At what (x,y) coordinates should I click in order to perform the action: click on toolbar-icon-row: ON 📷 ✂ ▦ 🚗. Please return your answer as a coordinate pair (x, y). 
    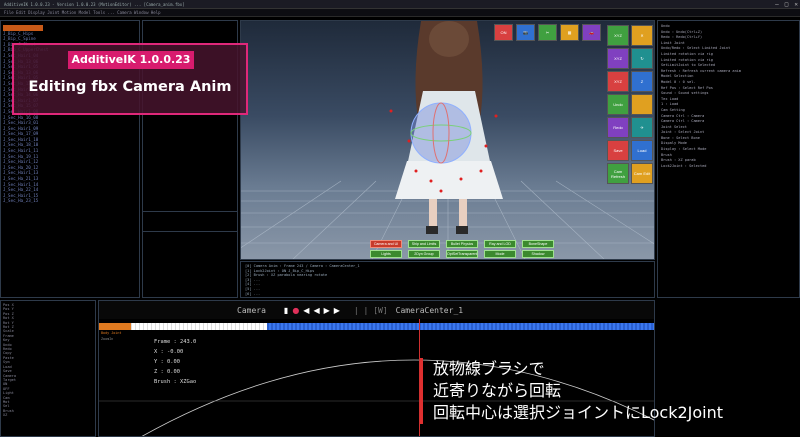
    Looking at the image, I should click on (547, 32).